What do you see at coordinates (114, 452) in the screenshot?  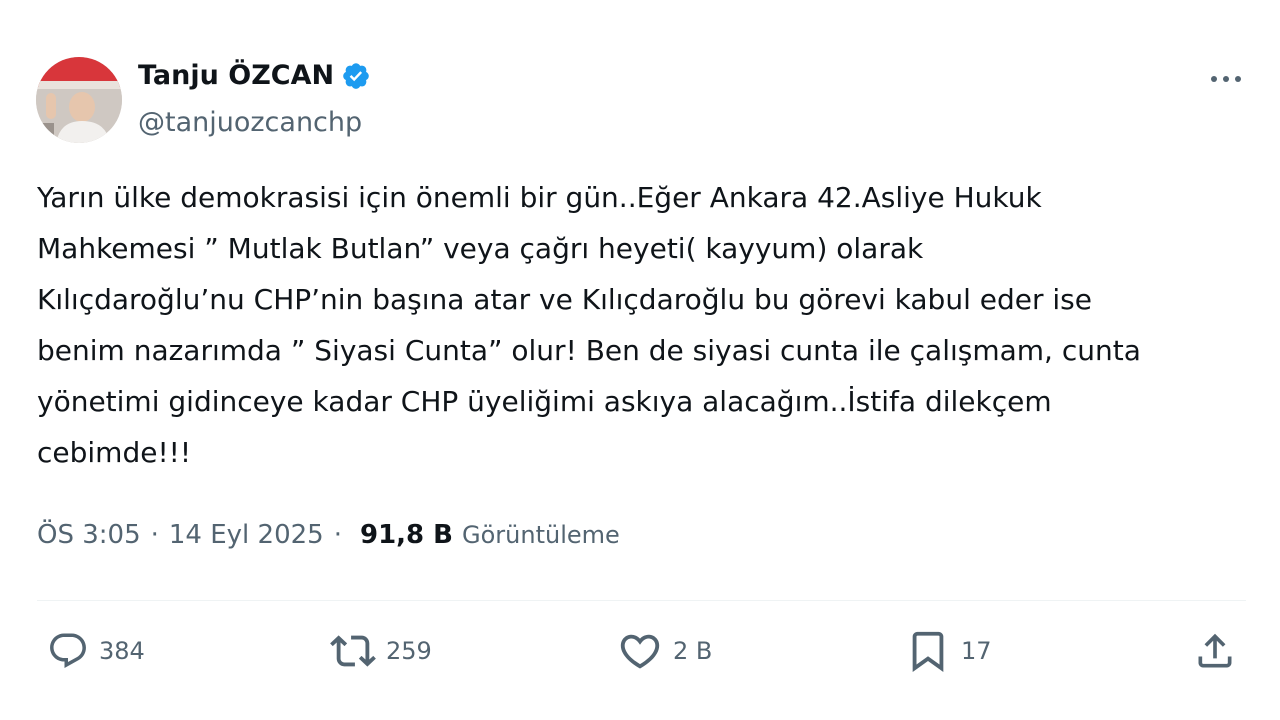 I see `tweet-text-line: cebimde!!!` at bounding box center [114, 452].